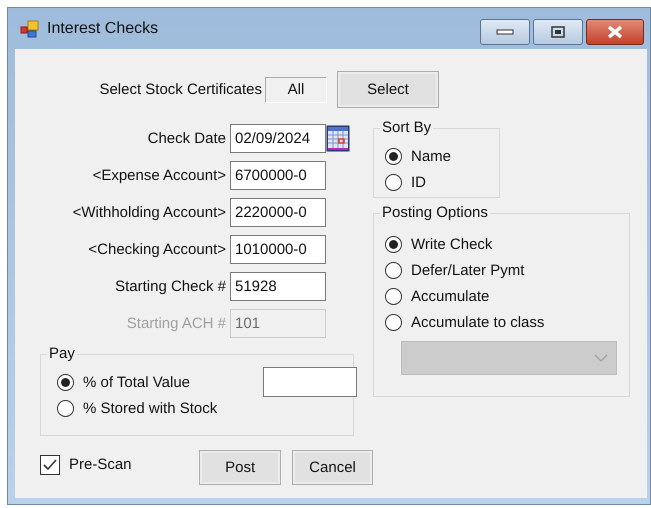 This screenshot has width=651, height=508. I want to click on input-field: 2220000-0, so click(278, 212).